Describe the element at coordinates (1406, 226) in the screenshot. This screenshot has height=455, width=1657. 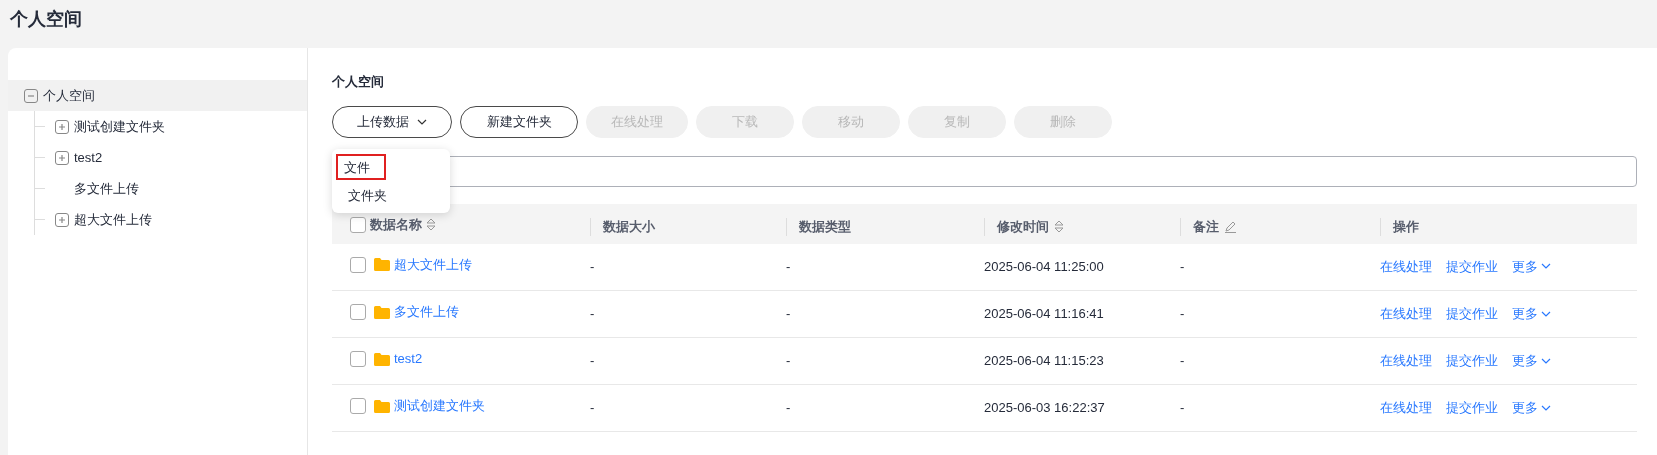
I see `column-header: 操作` at that location.